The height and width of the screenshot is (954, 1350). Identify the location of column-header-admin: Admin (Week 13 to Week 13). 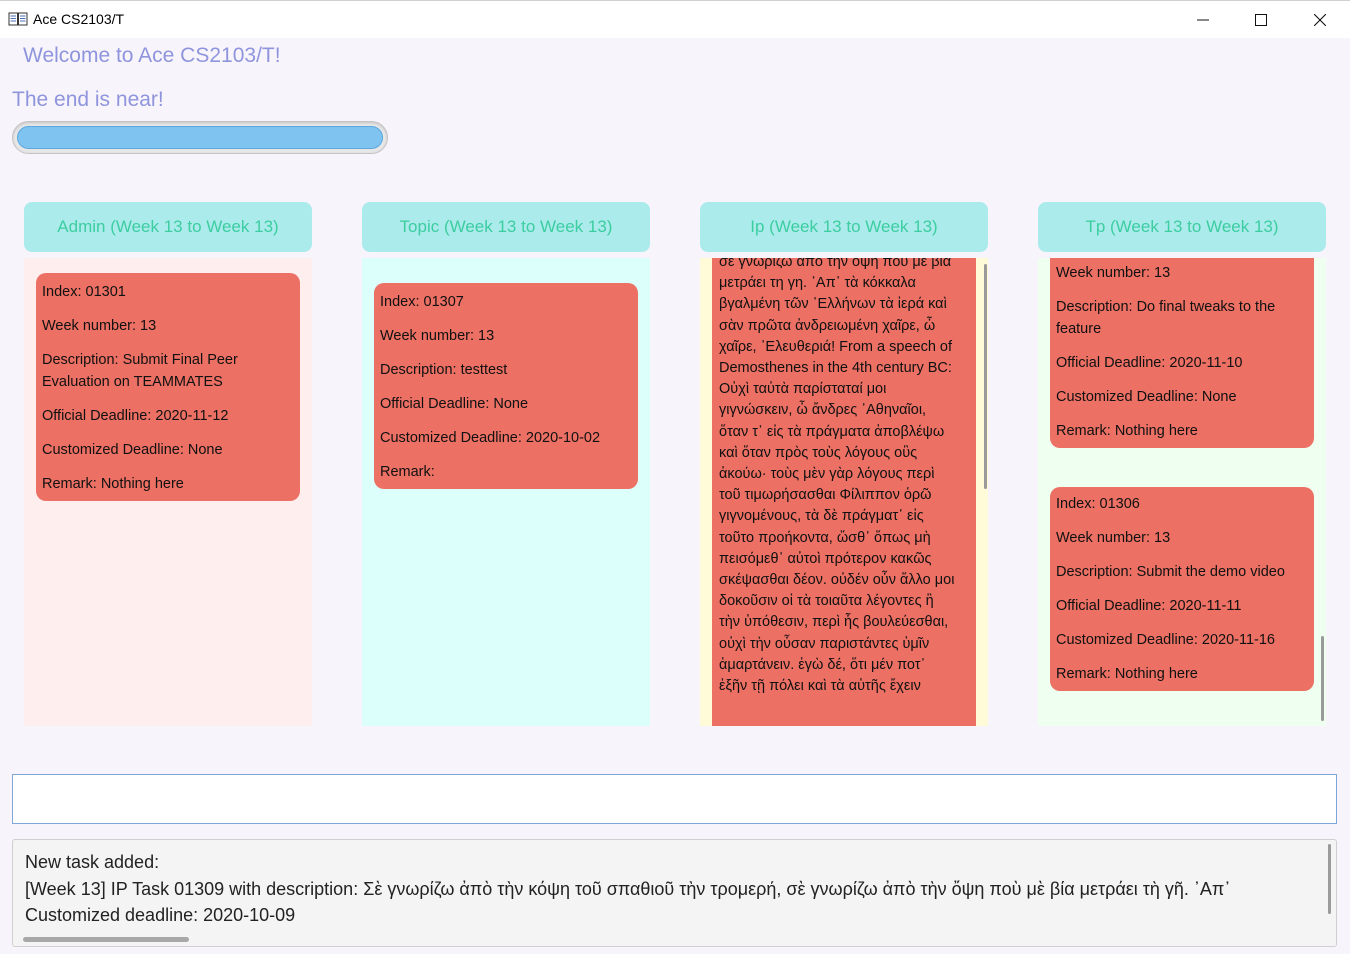
(168, 227).